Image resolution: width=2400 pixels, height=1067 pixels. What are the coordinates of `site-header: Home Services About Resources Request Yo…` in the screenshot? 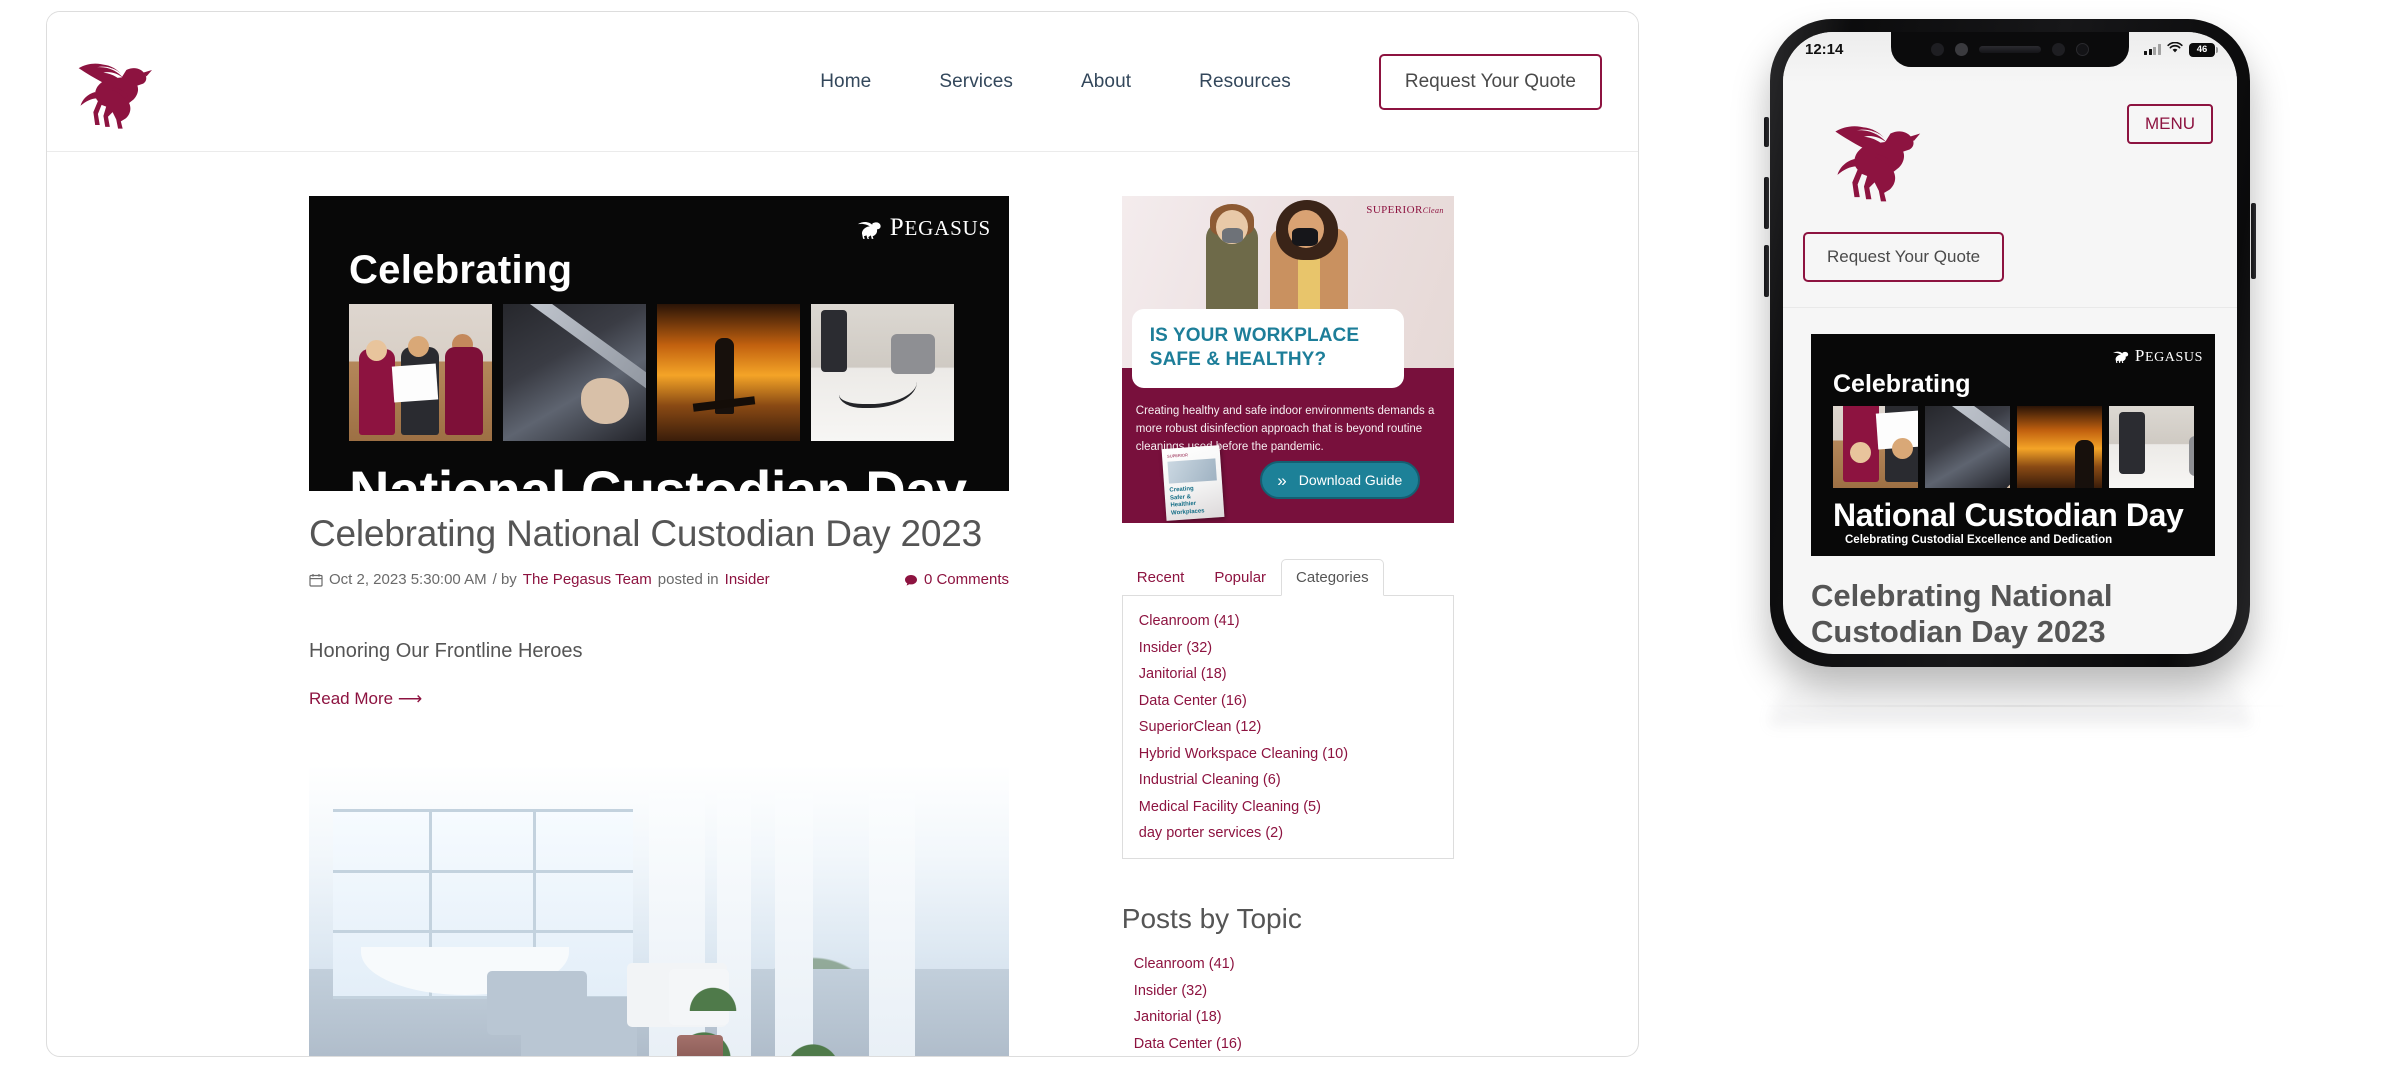 It's located at (842, 82).